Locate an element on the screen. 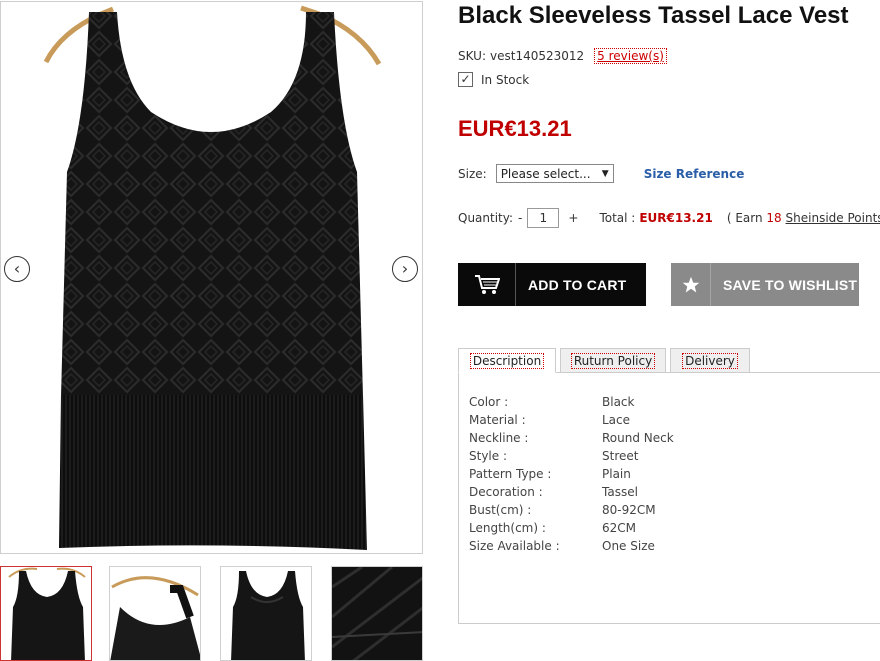  thumbnail-strip is located at coordinates (211, 613).